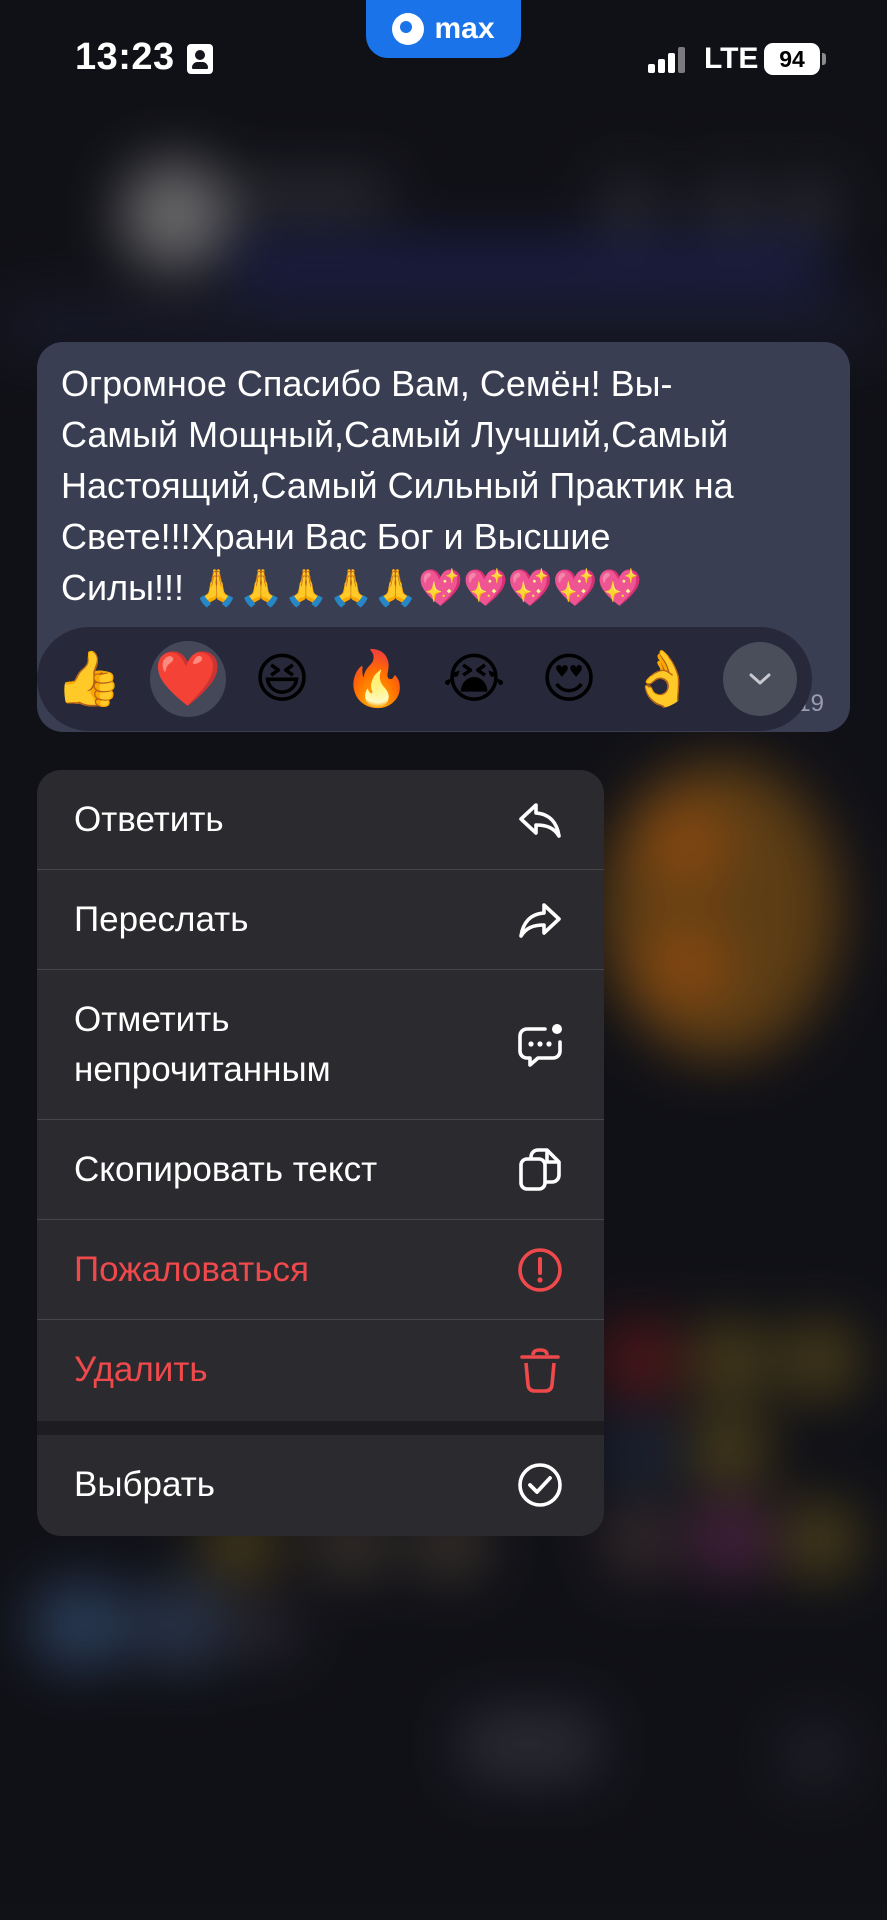  What do you see at coordinates (320, 1370) in the screenshot?
I see `menu-item-delete: Удалить` at bounding box center [320, 1370].